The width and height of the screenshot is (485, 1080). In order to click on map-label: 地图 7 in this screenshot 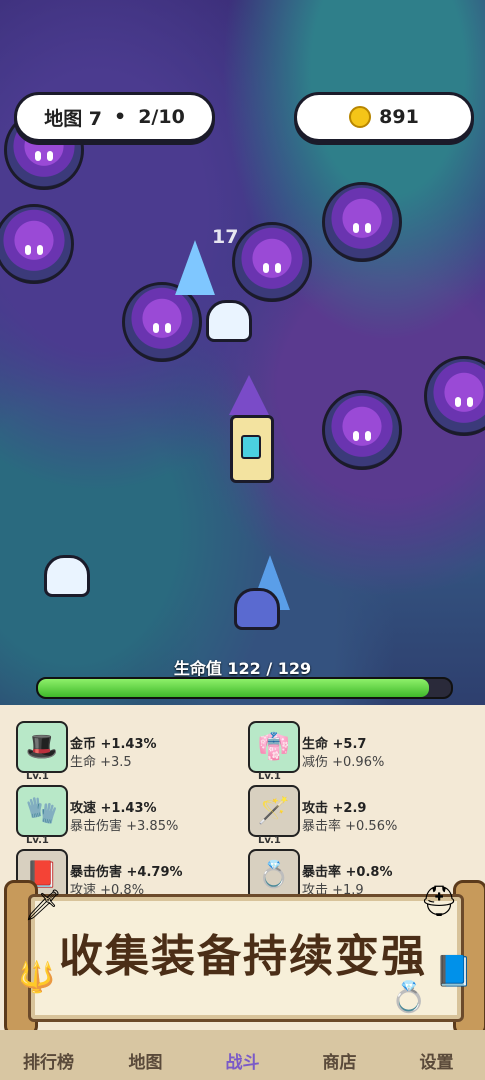, I will do `click(73, 118)`.